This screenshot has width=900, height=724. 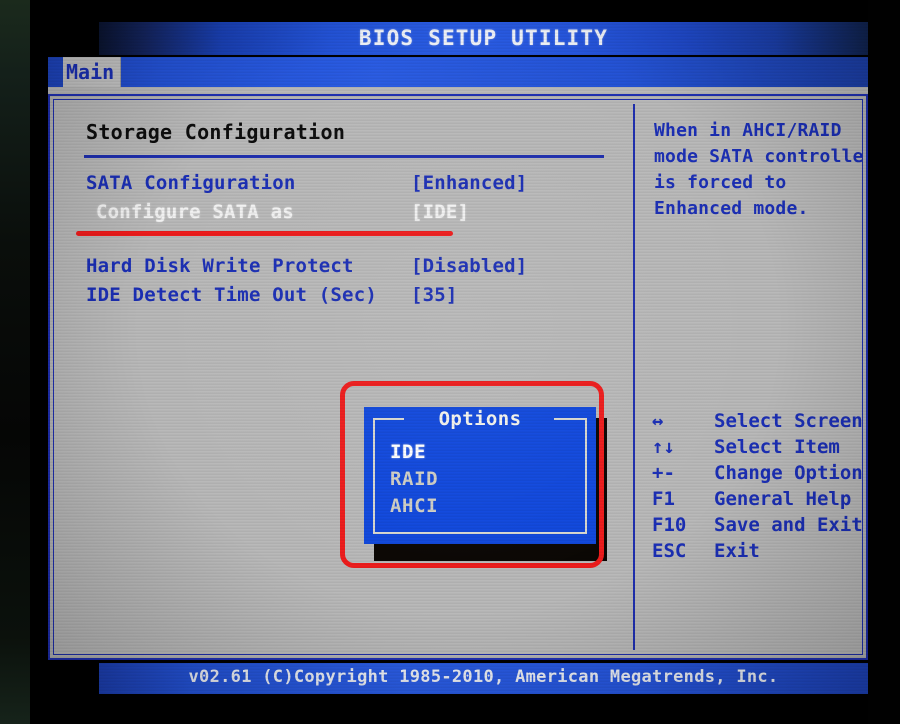 What do you see at coordinates (264, 233) in the screenshot?
I see `annotation-underline-configure-sata-as` at bounding box center [264, 233].